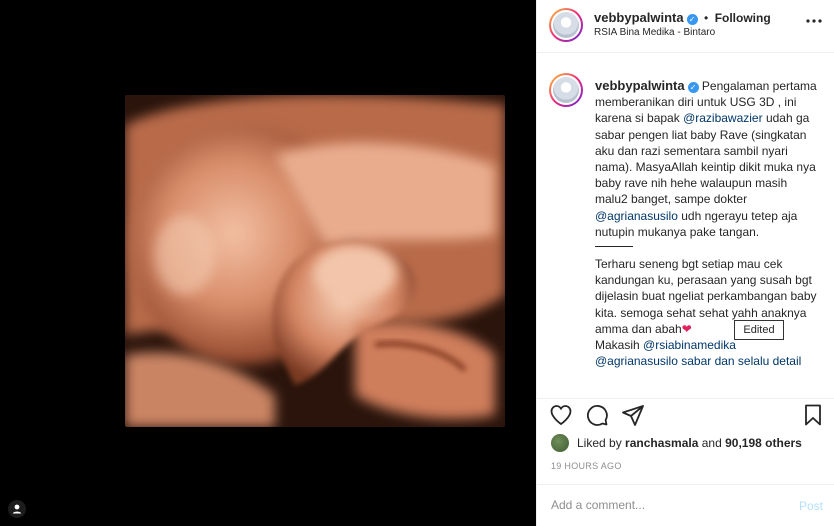 Image resolution: width=834 pixels, height=526 pixels. I want to click on following-button: Following, so click(743, 18).